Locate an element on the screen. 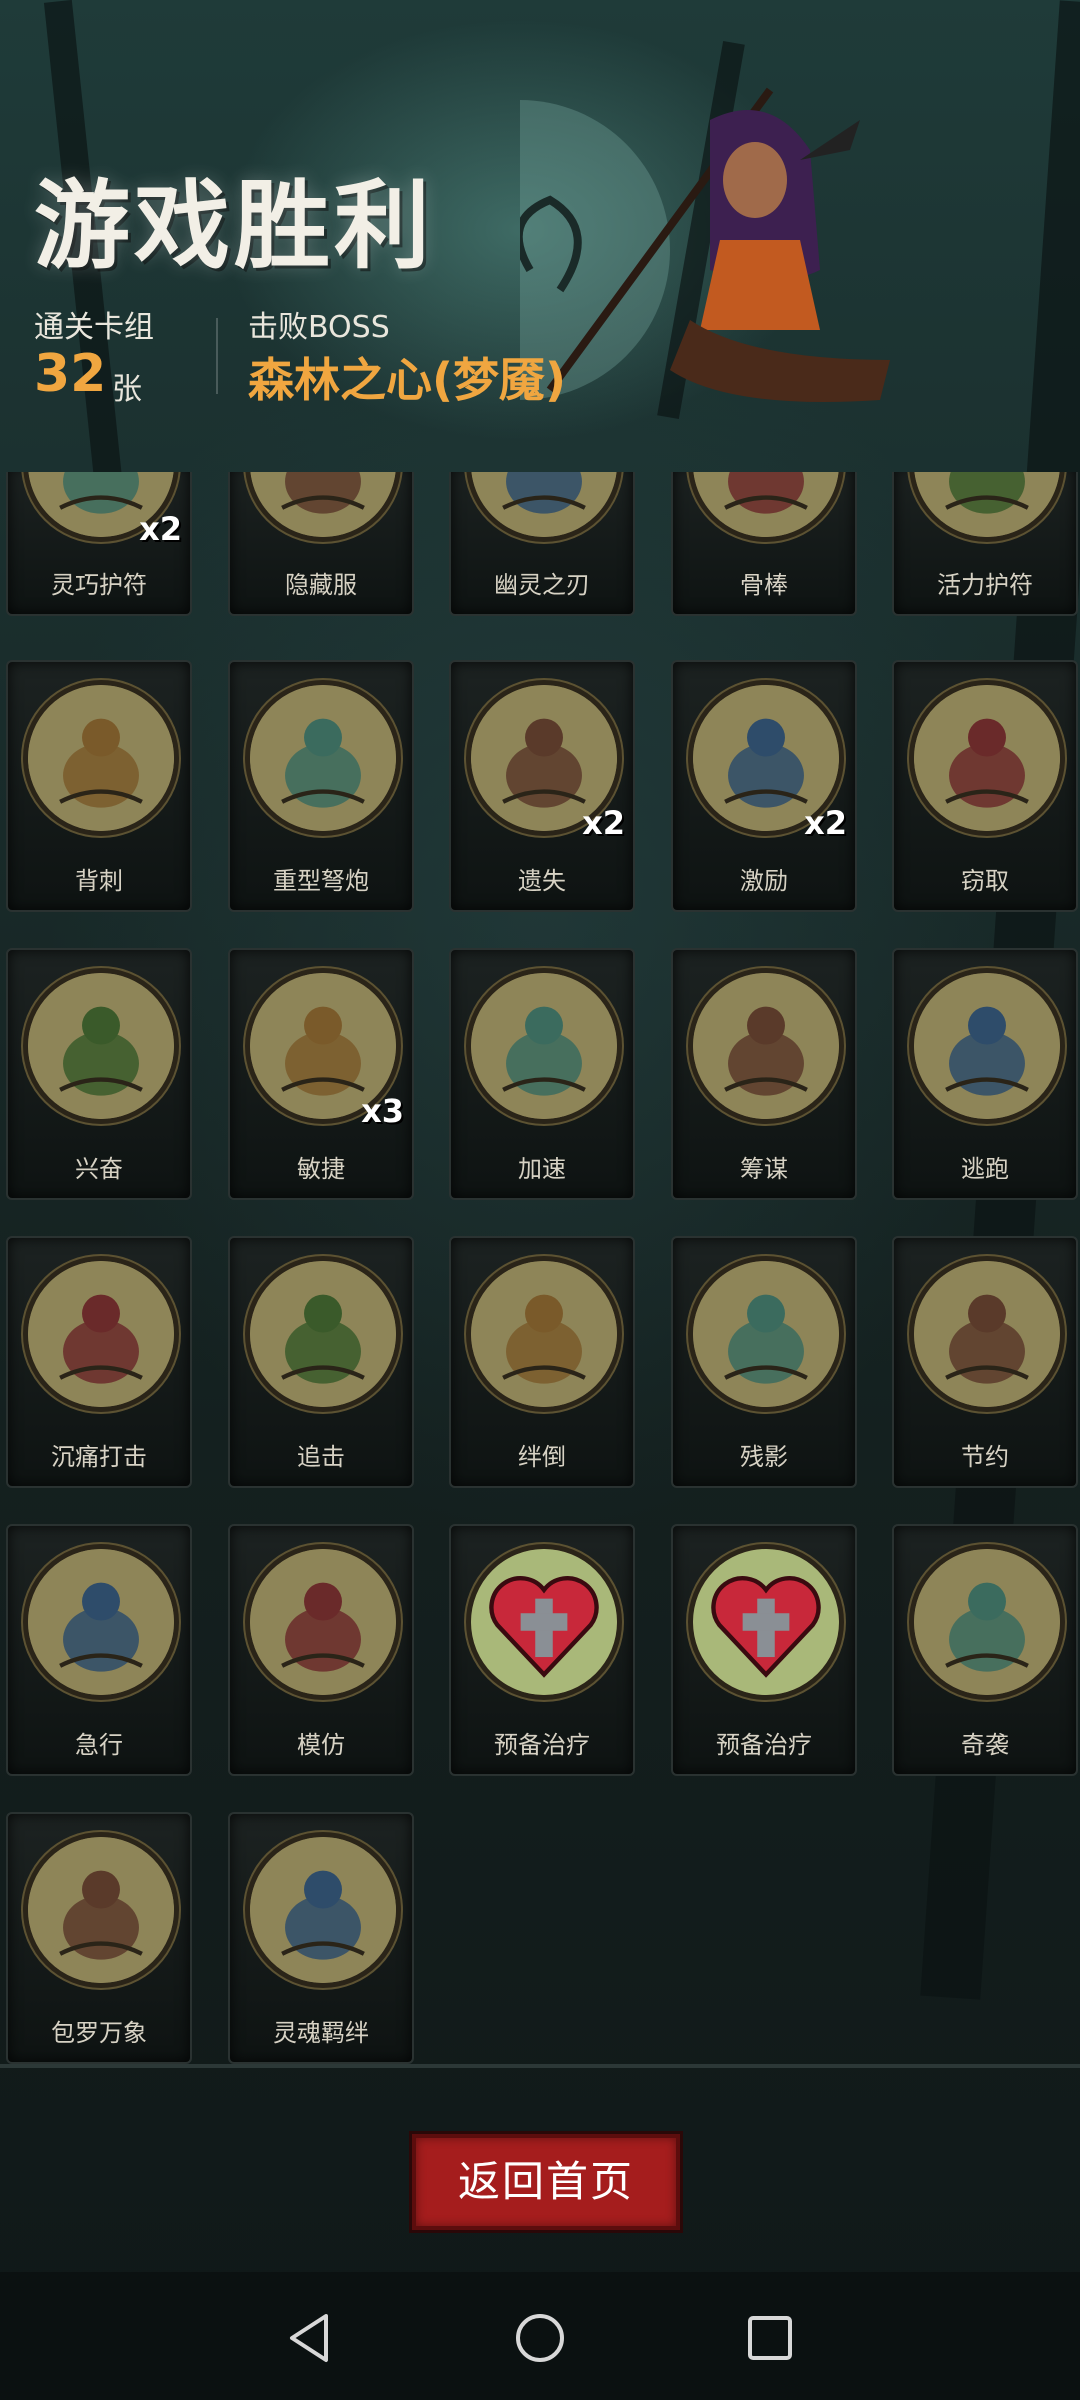  card-tile: 敏捷 x3 is located at coordinates (321, 1074).